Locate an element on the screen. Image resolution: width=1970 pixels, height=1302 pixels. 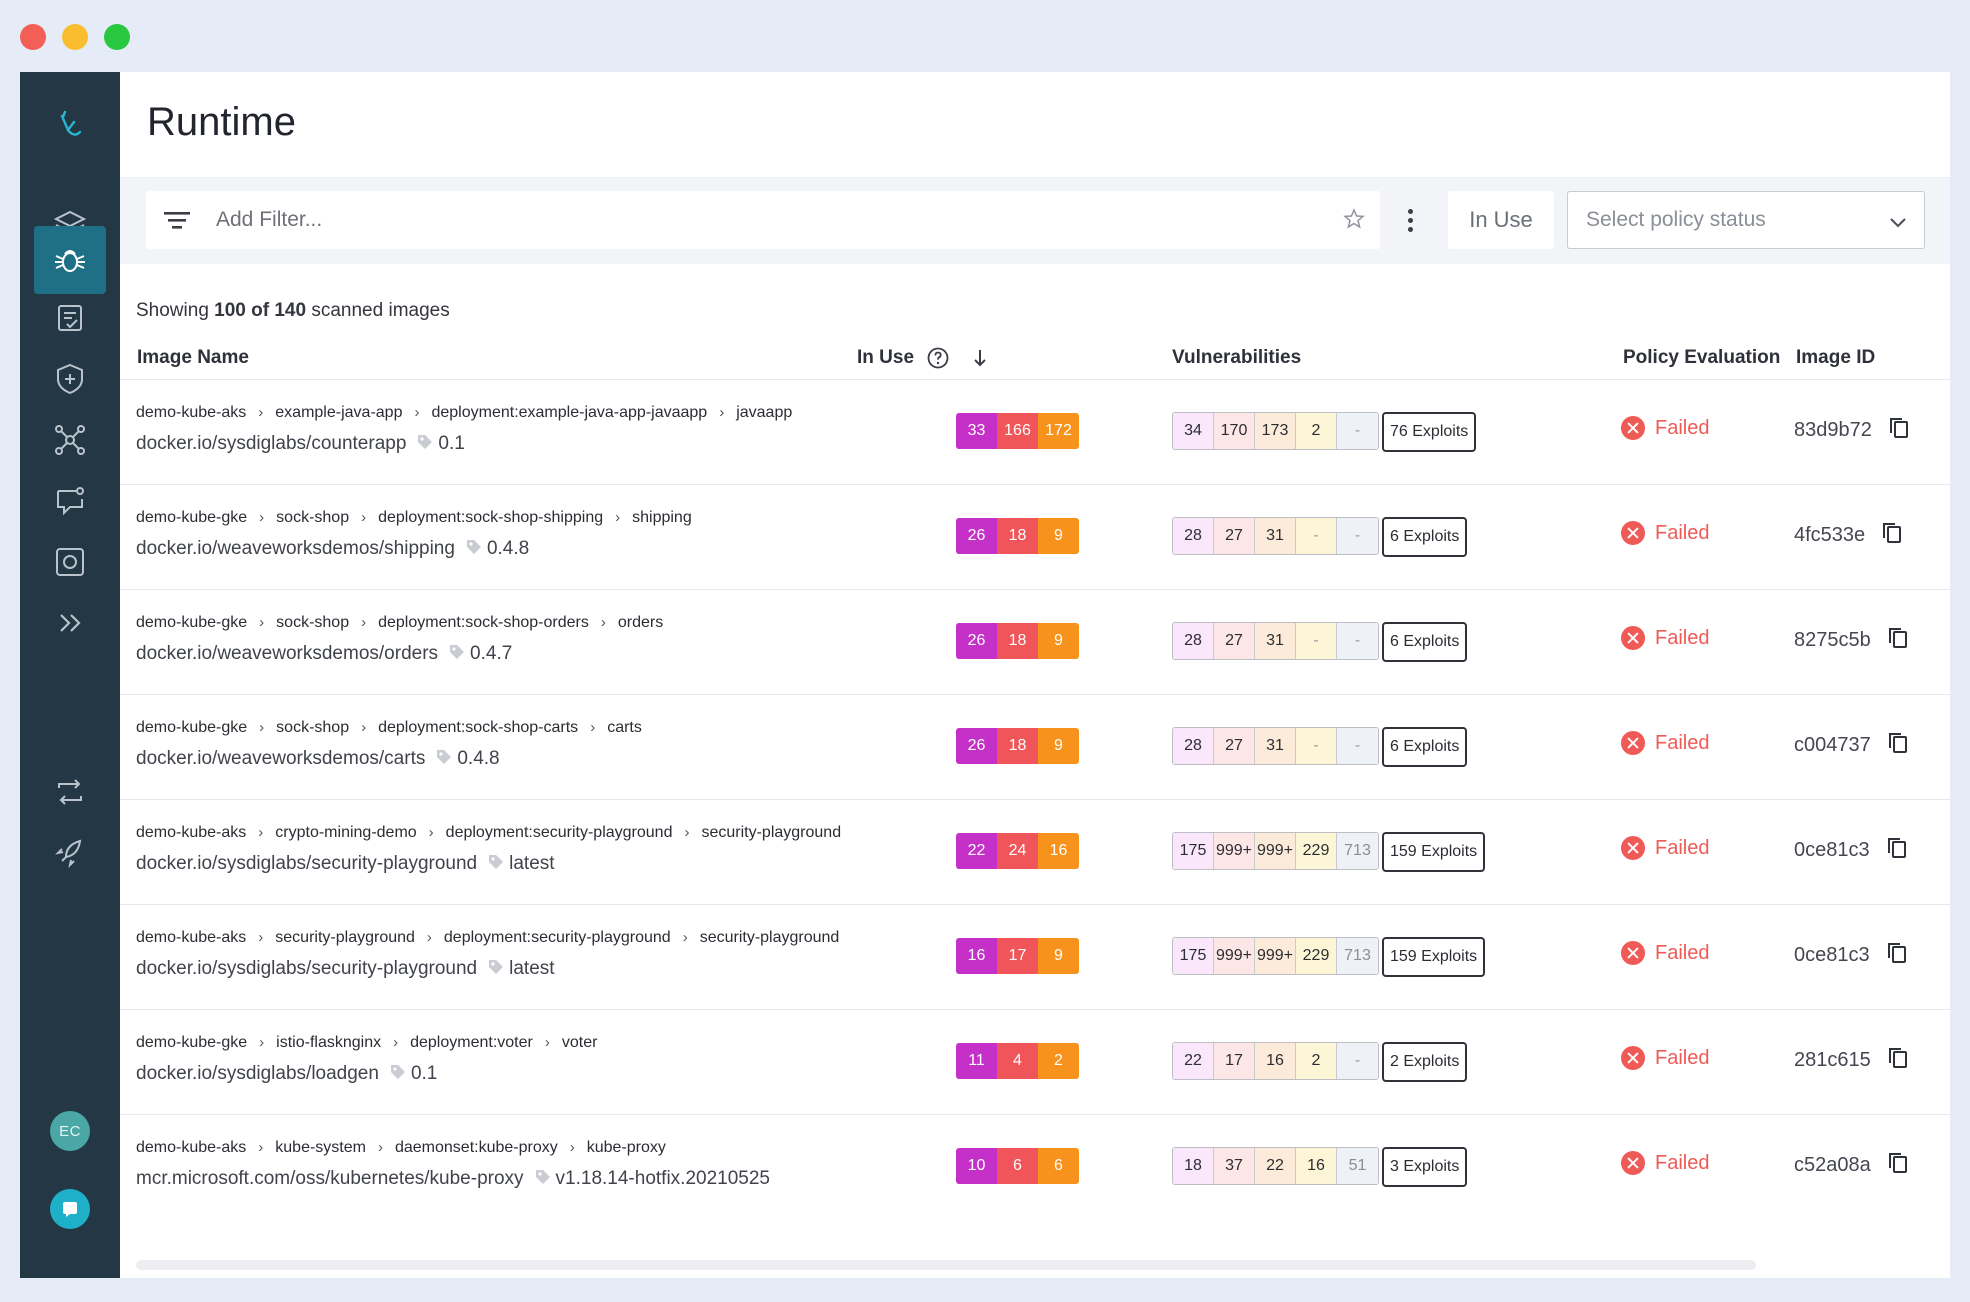
namespace-name: crypto-mining-demo is located at coordinates (345, 832).